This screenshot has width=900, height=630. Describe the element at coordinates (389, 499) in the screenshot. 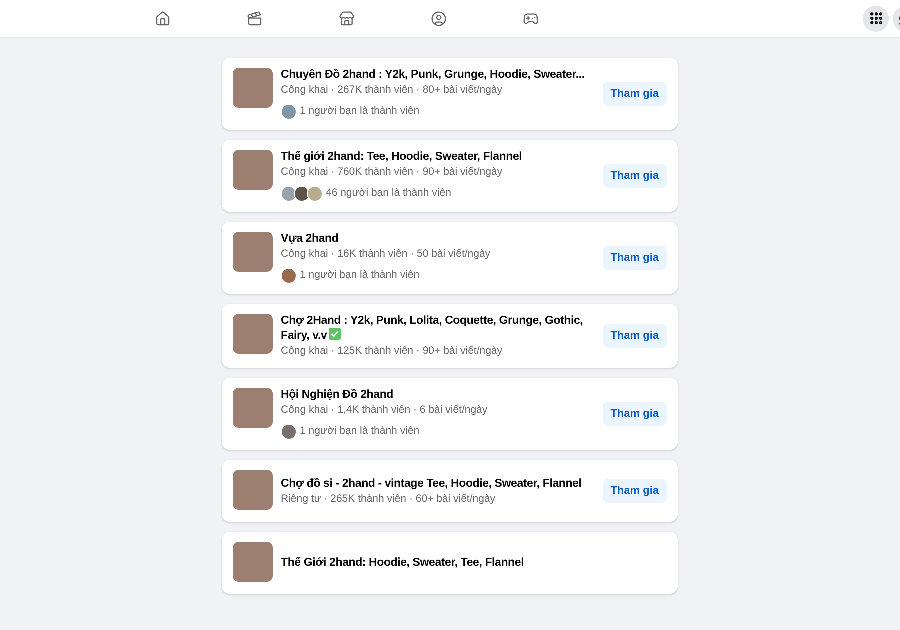

I see `group-meta: Riêng tư · 265K thành viên · 60+ bài viết/ngày` at that location.